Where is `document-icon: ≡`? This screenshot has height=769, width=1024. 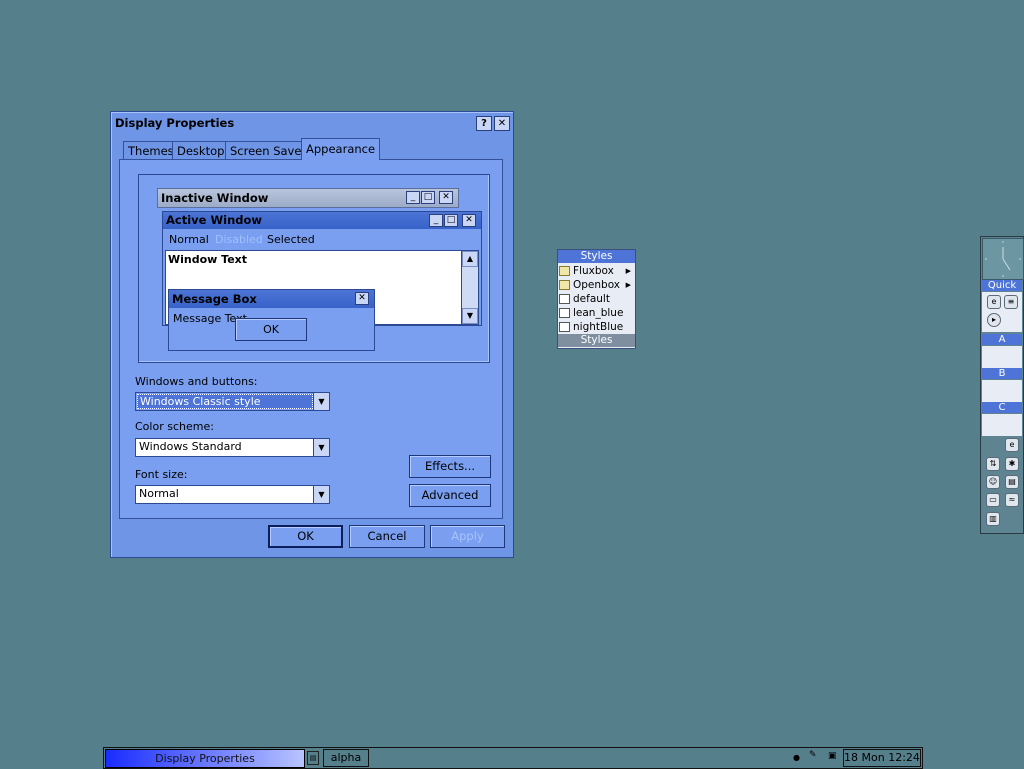 document-icon: ≡ is located at coordinates (1011, 302).